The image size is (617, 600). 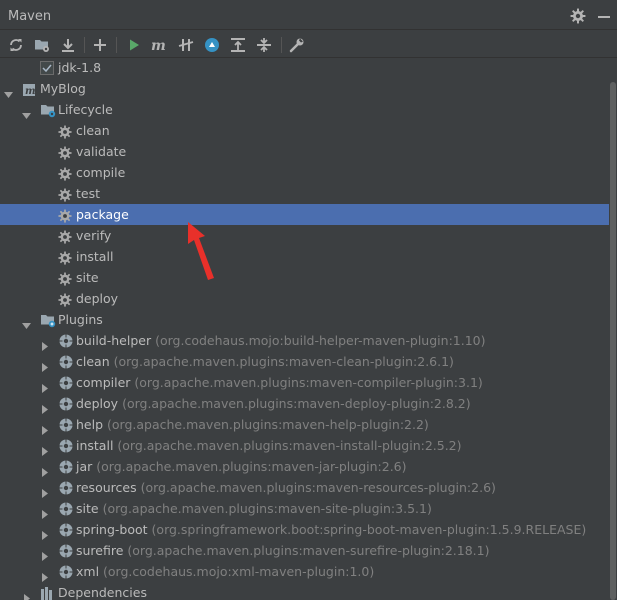 I want to click on tree-item-label: deploy, so click(x=97, y=298).